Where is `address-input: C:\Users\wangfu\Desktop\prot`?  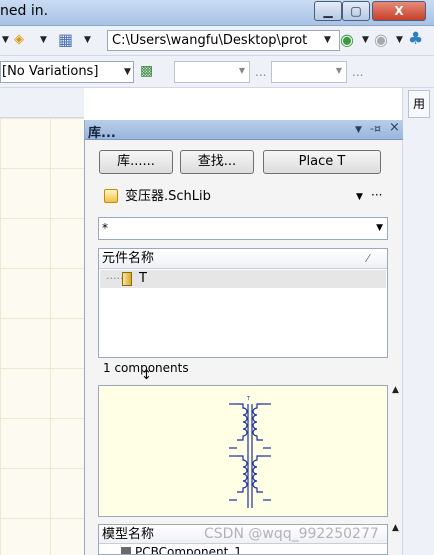 address-input: C:\Users\wangfu\Desktop\prot is located at coordinates (223, 40).